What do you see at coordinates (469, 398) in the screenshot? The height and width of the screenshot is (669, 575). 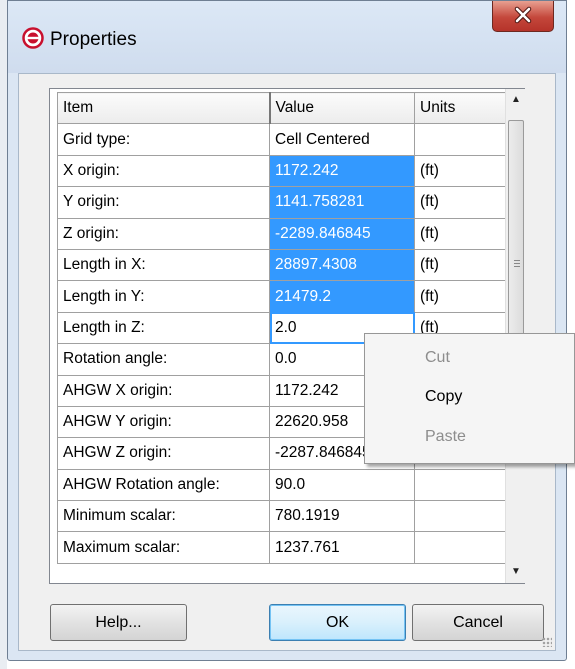 I see `context-menu: Cut Copy Paste` at bounding box center [469, 398].